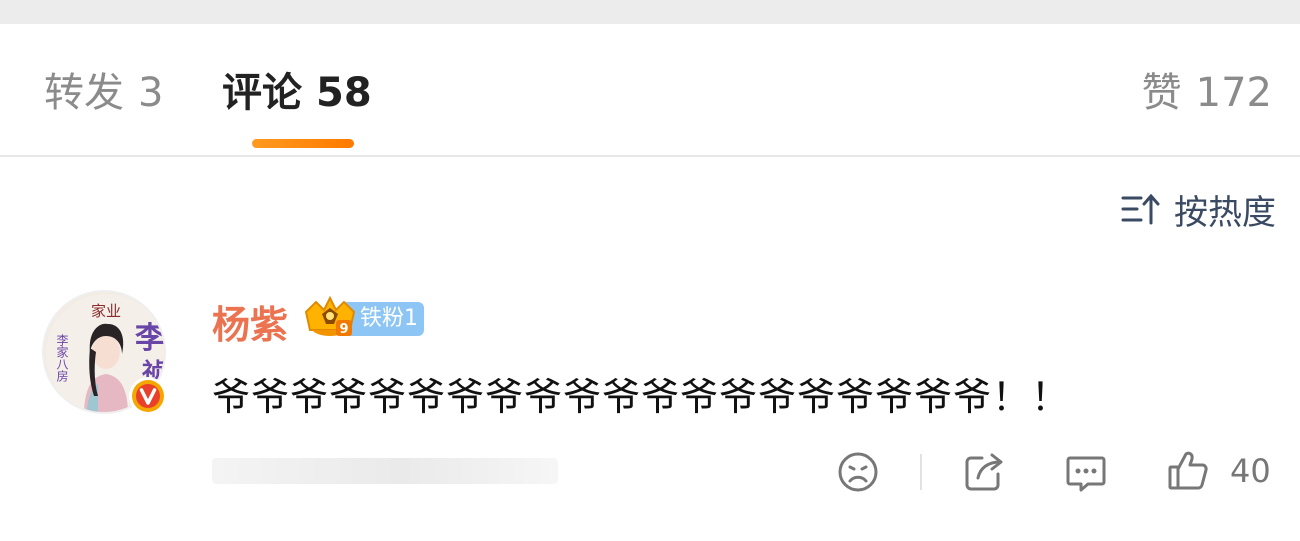 The image size is (1300, 541). What do you see at coordinates (344, 93) in the screenshot?
I see `tab-comments-count: 58` at bounding box center [344, 93].